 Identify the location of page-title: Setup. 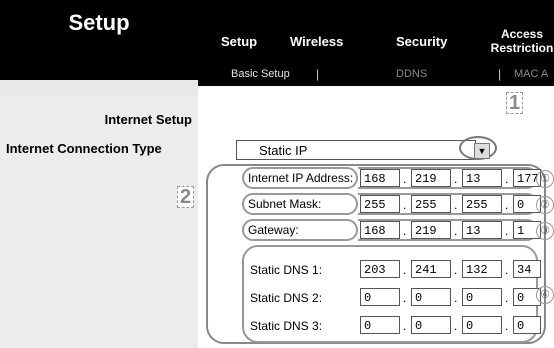
(99, 22).